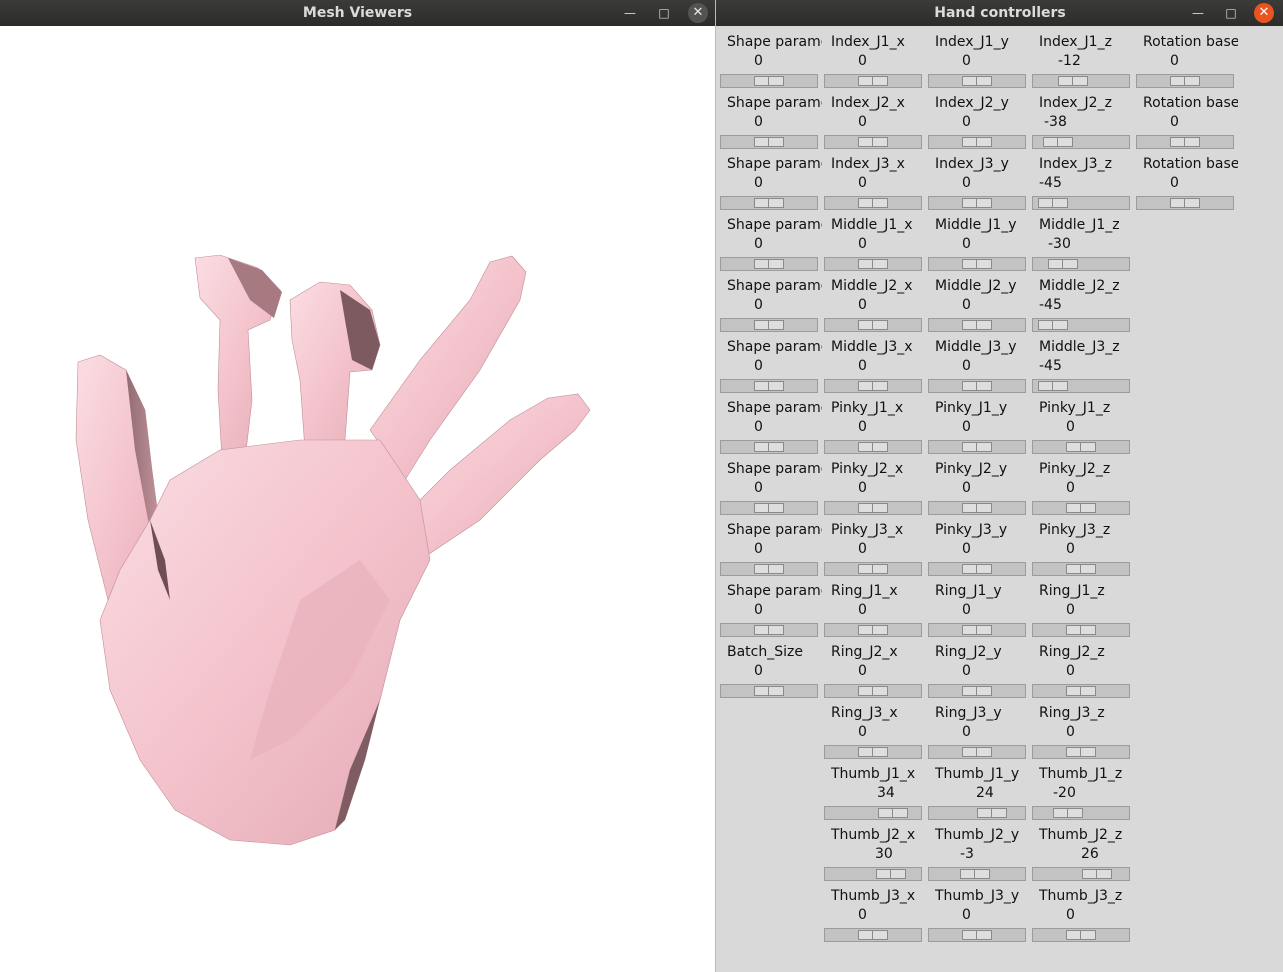 This screenshot has height=972, width=1283. What do you see at coordinates (999, 13) in the screenshot?
I see `hand-controllers-titlebar: Hand controllers — □ ✕` at bounding box center [999, 13].